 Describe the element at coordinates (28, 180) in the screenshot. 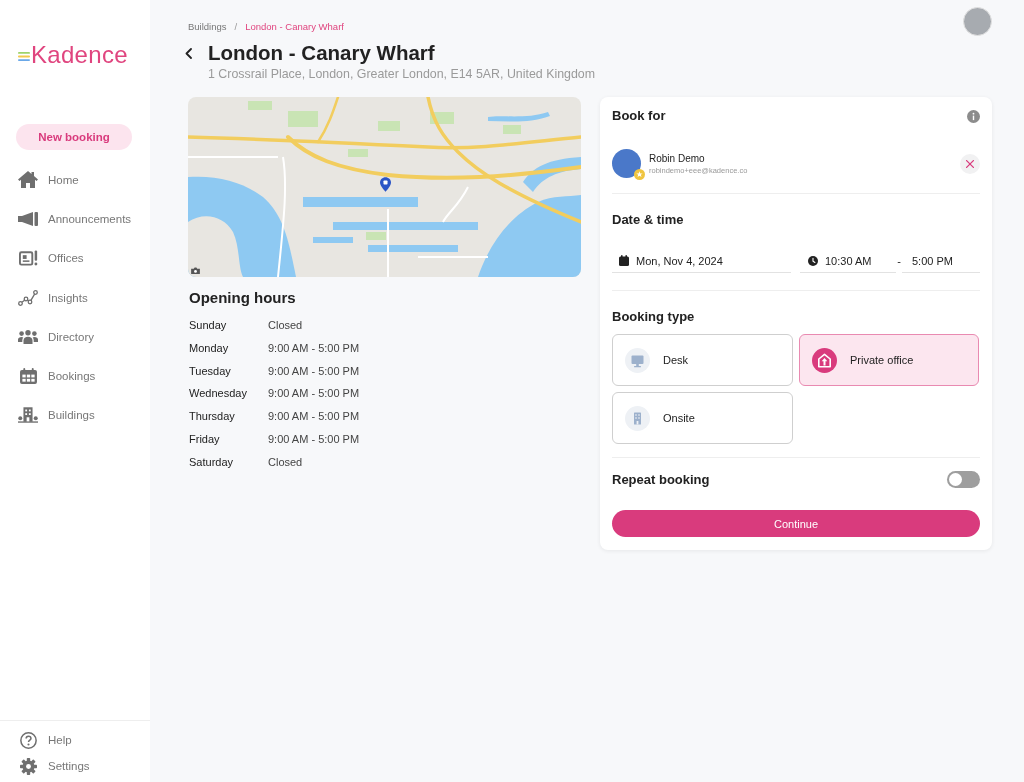

I see `house-icon` at that location.